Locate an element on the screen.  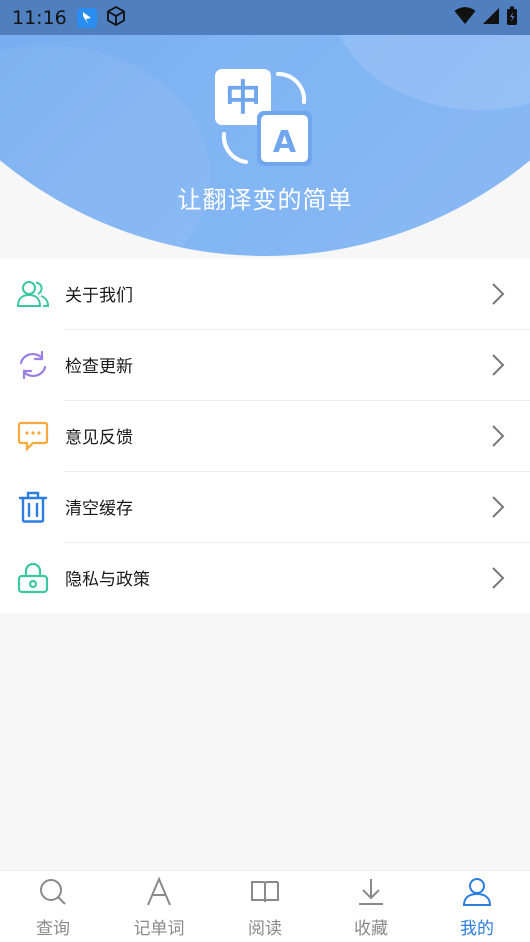
status-bar: 11:16 is located at coordinates (265, 17).